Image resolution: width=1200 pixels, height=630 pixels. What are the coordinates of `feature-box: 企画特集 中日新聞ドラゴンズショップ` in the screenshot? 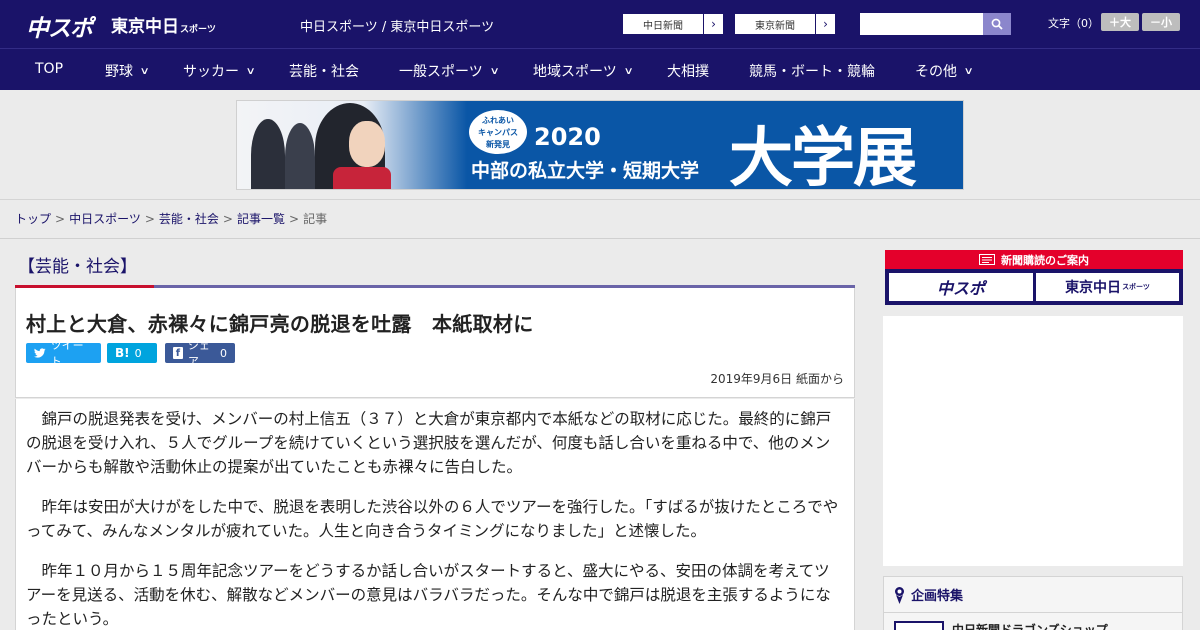 It's located at (1033, 603).